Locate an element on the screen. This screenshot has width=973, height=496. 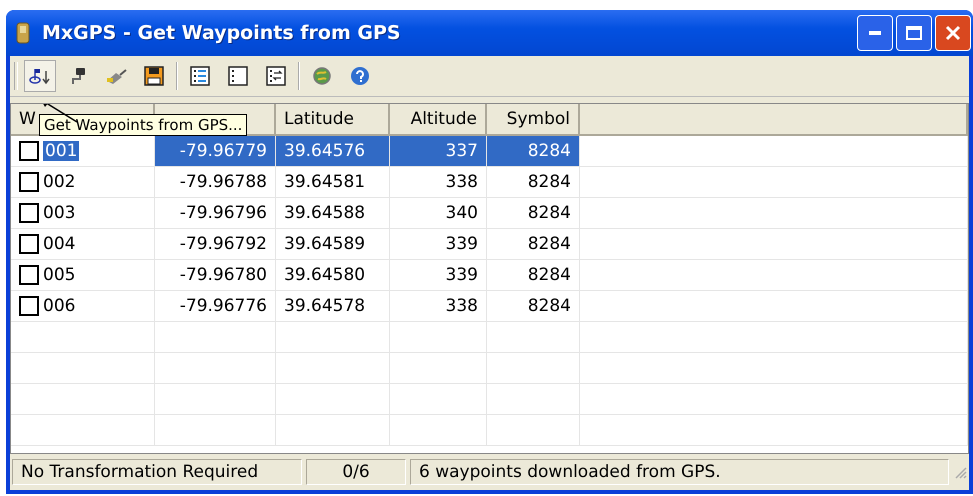
column-header: Latitude is located at coordinates (333, 120).